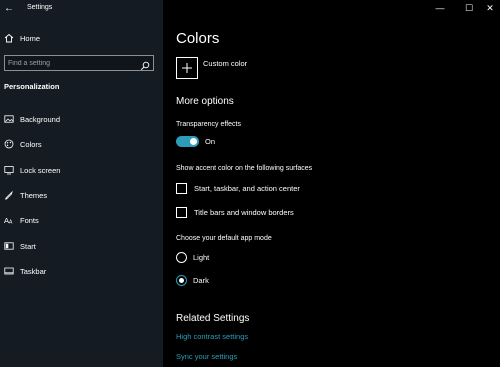 Image resolution: width=500 pixels, height=367 pixels. Describe the element at coordinates (201, 280) in the screenshot. I see `dark-mode-label: Dark` at that location.